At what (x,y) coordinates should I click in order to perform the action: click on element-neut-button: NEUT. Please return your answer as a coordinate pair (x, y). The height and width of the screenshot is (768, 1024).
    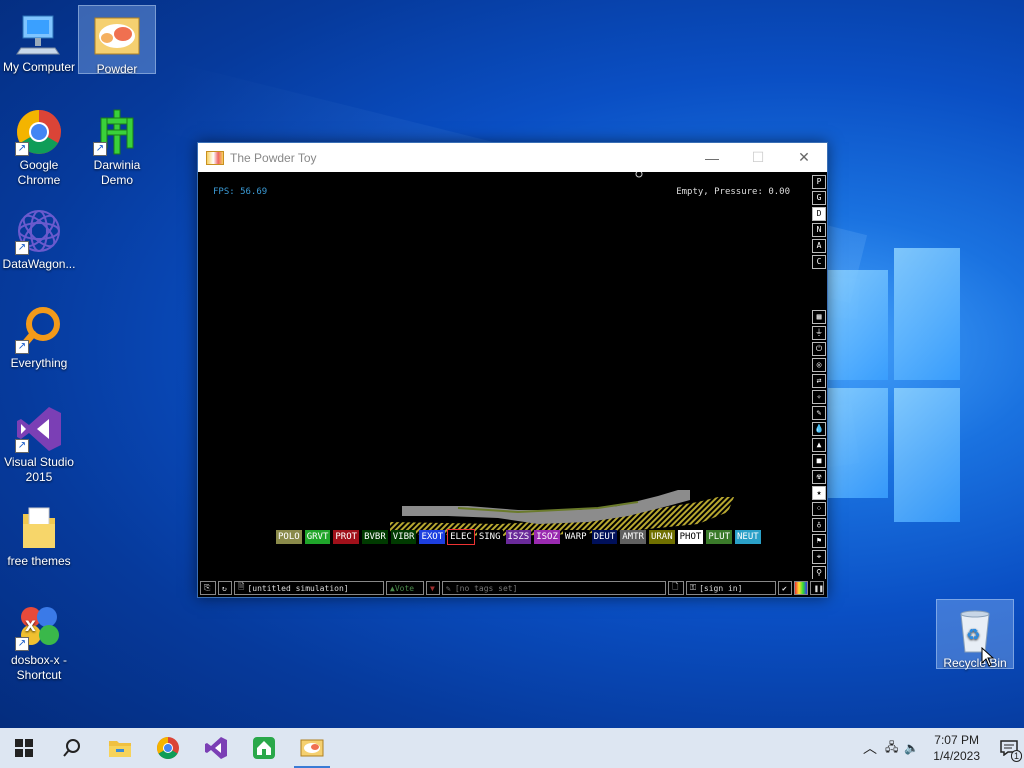
    Looking at the image, I should click on (748, 537).